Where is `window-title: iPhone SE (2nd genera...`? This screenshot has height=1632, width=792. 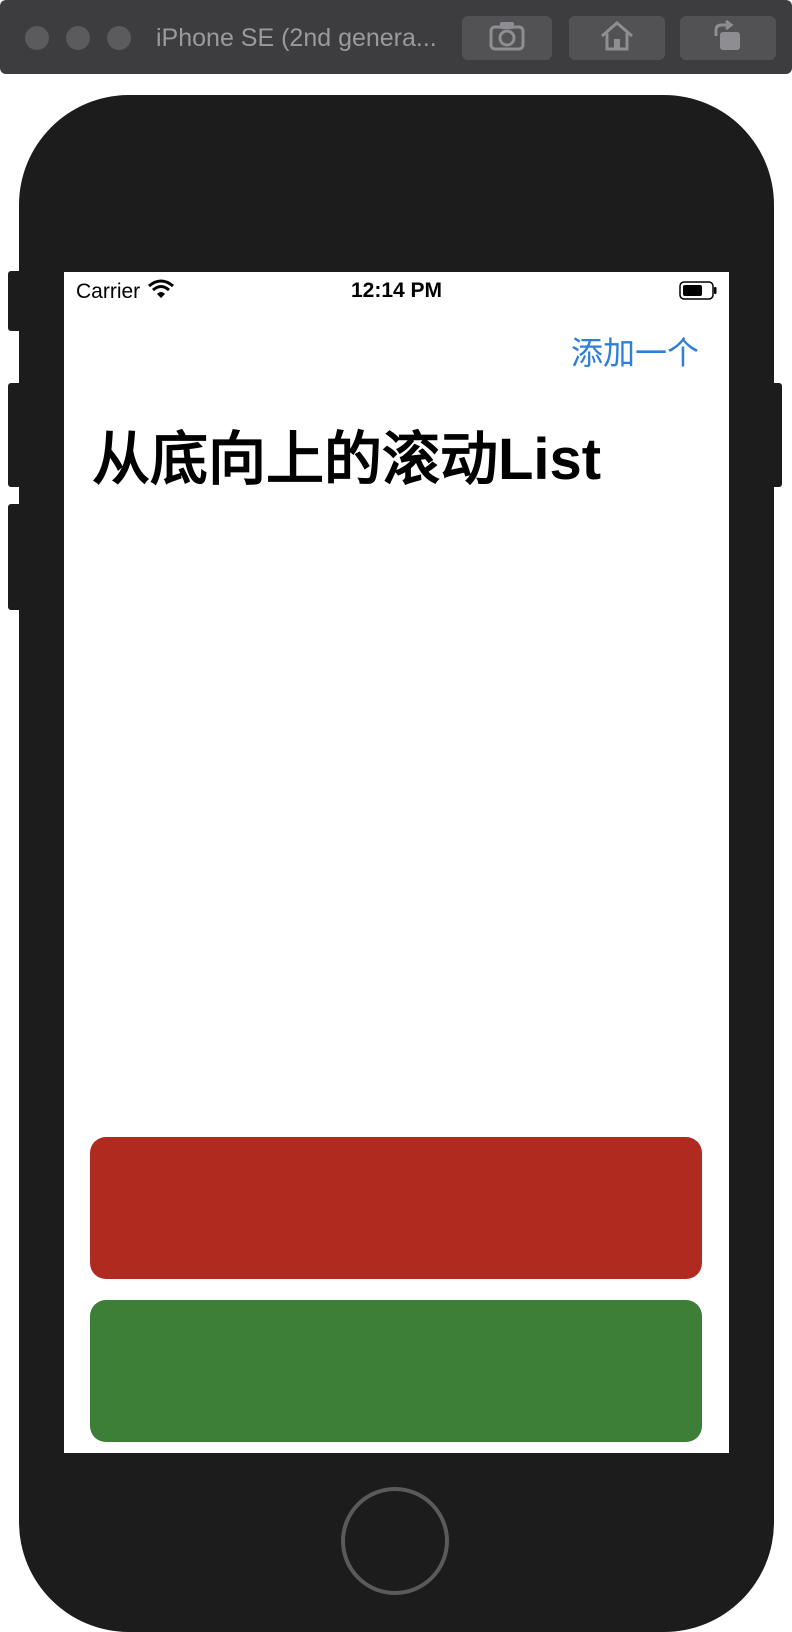 window-title: iPhone SE (2nd genera... is located at coordinates (296, 38).